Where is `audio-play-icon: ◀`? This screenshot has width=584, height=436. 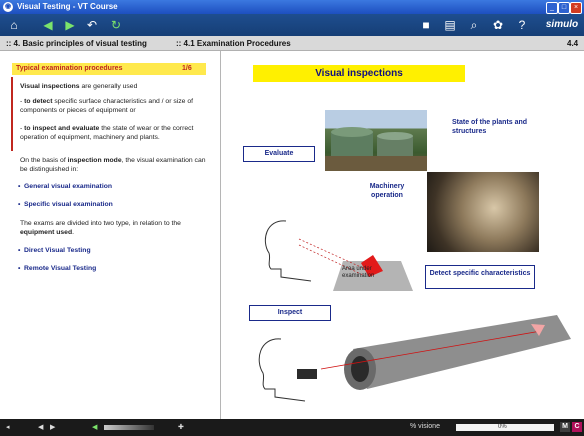 audio-play-icon: ◀ is located at coordinates (94, 427).